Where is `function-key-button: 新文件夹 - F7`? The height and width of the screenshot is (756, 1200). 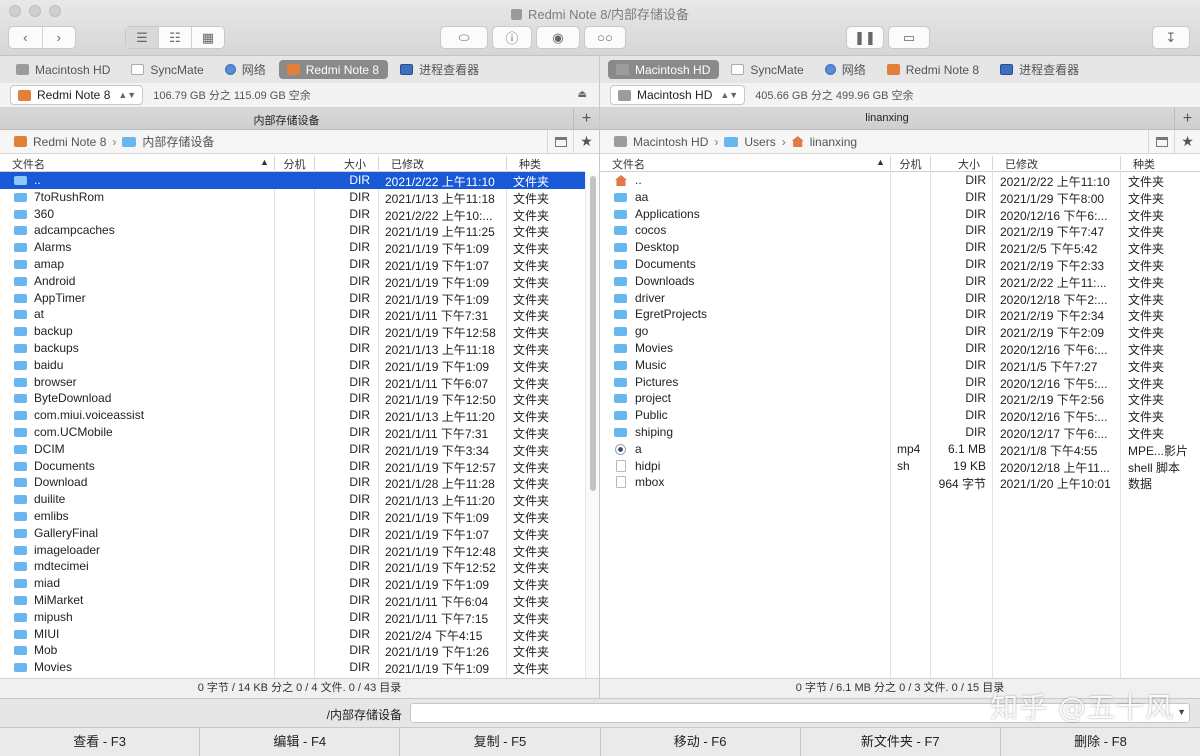
function-key-button: 新文件夹 - F7 is located at coordinates (899, 742).